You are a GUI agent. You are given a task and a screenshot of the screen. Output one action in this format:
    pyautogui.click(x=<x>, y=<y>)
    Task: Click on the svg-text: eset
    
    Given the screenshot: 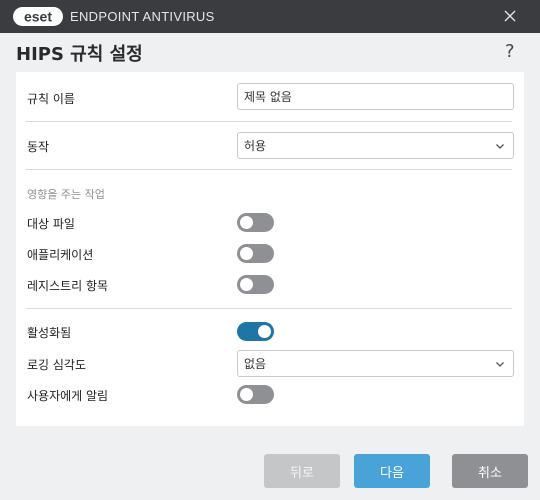 What is the action you would take?
    pyautogui.click(x=38, y=17)
    